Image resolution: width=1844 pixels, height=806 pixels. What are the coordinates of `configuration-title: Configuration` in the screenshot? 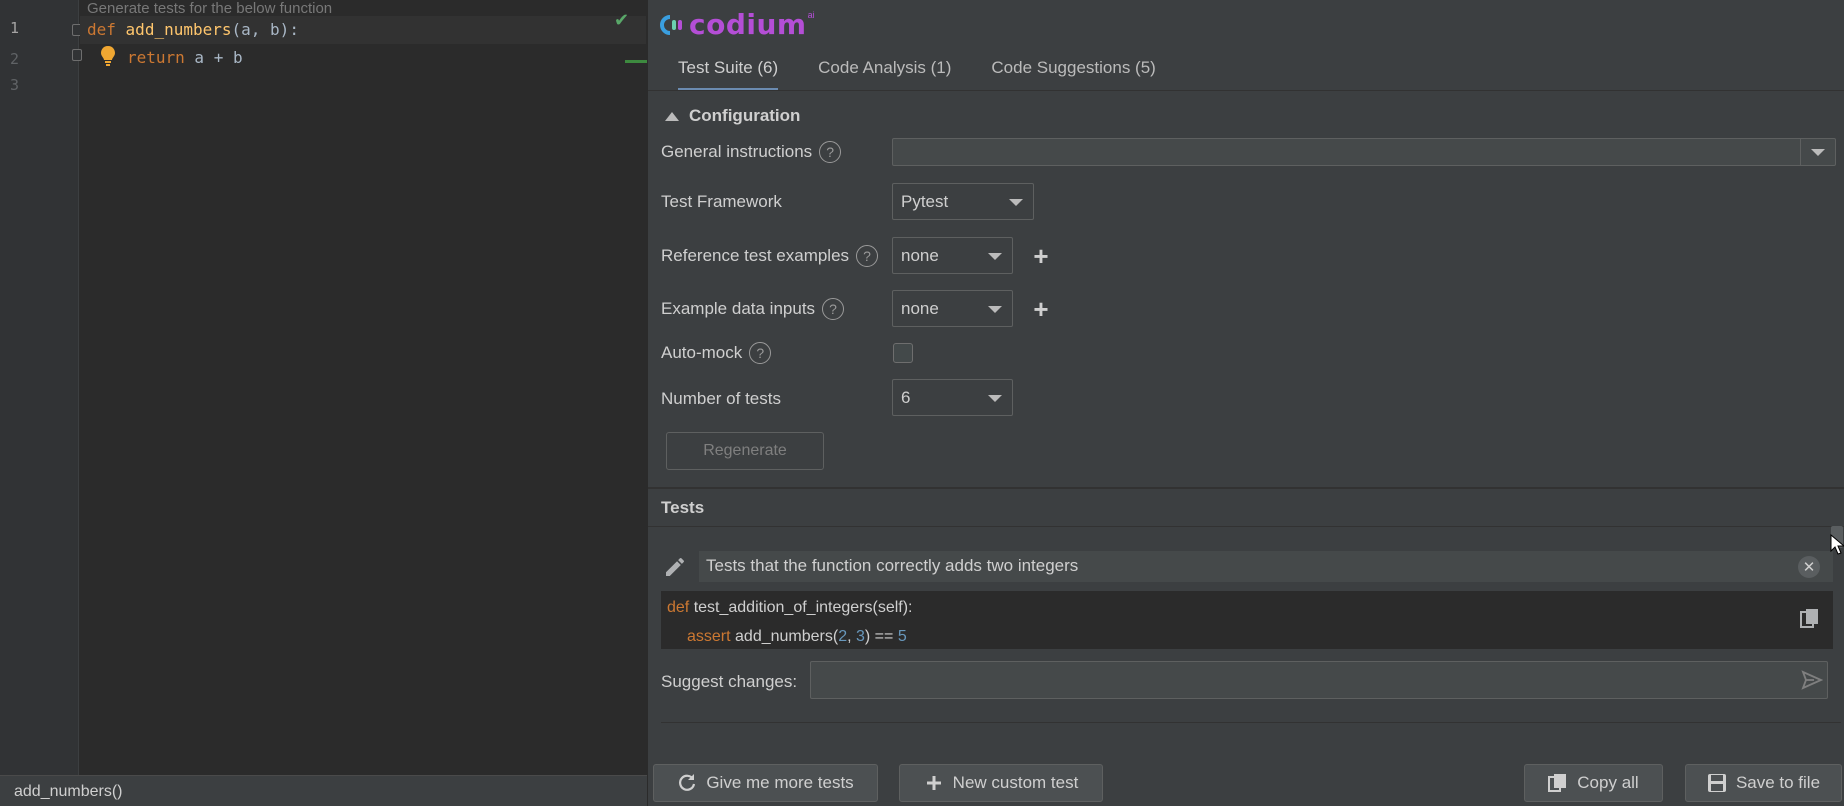 It's located at (745, 115).